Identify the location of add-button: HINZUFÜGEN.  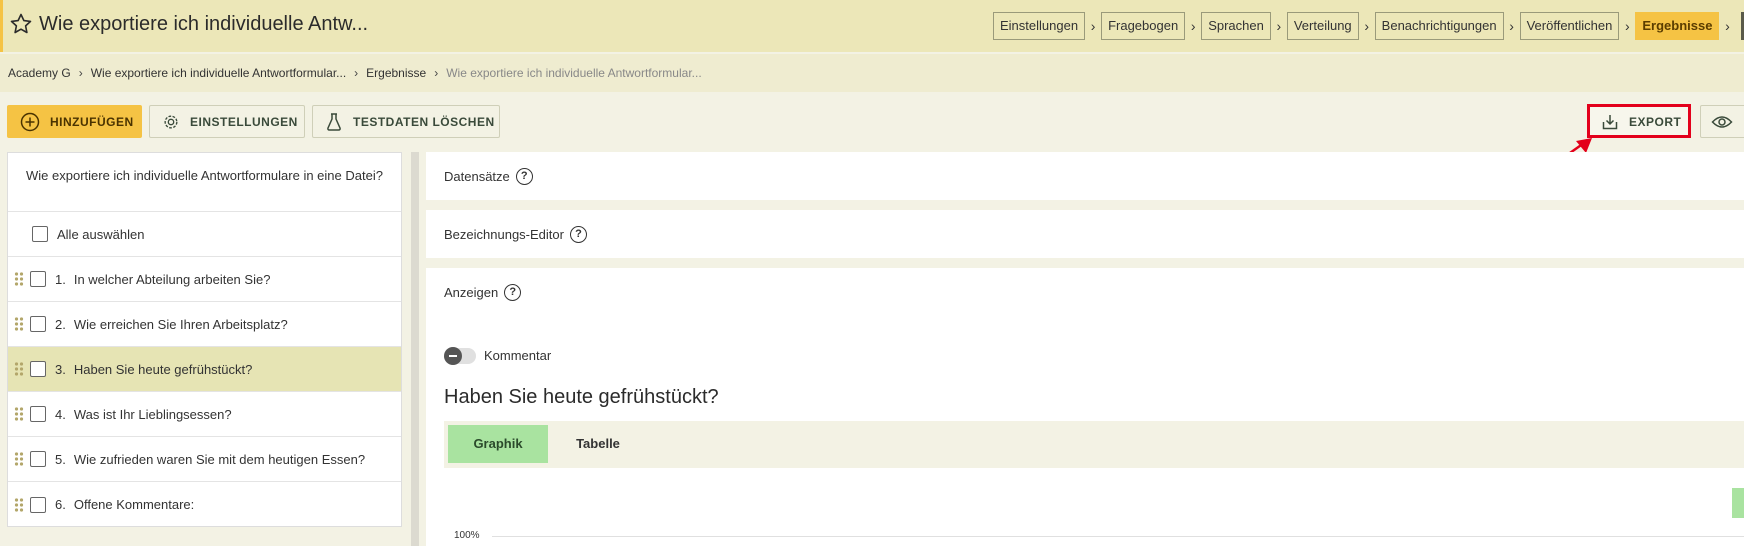
(74, 121).